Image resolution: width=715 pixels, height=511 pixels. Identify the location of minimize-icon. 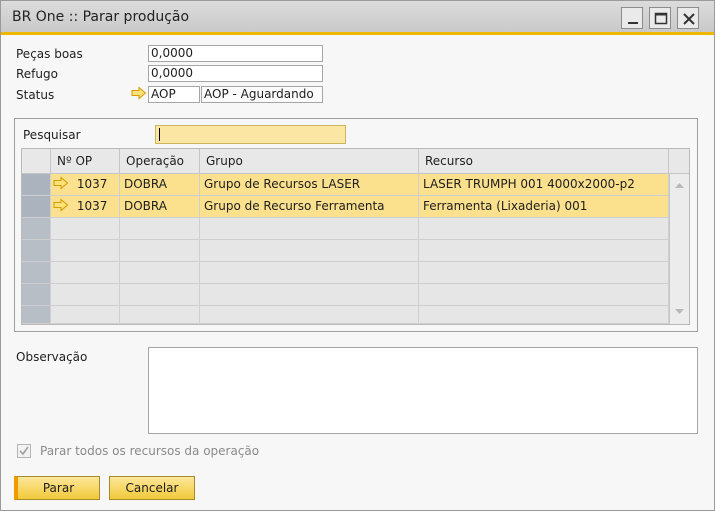
(633, 23).